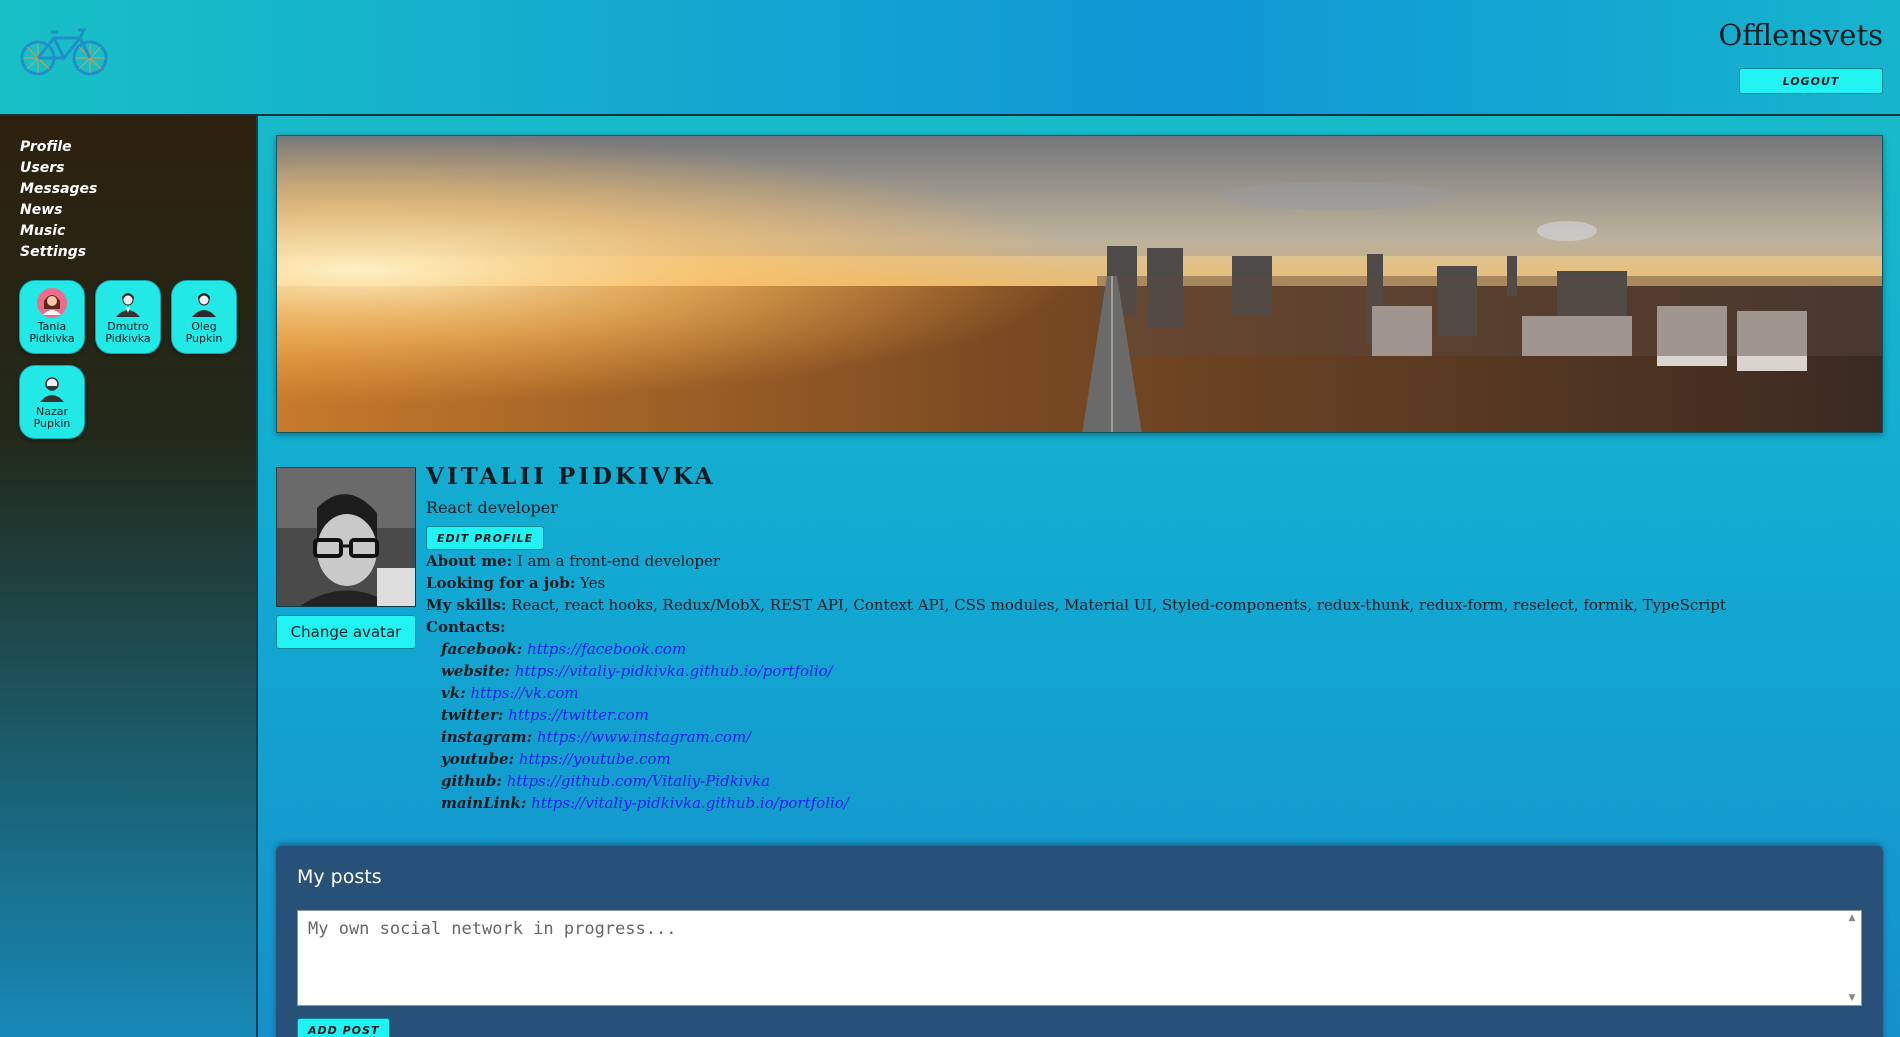  What do you see at coordinates (339, 877) in the screenshot?
I see `posts-title: My posts` at bounding box center [339, 877].